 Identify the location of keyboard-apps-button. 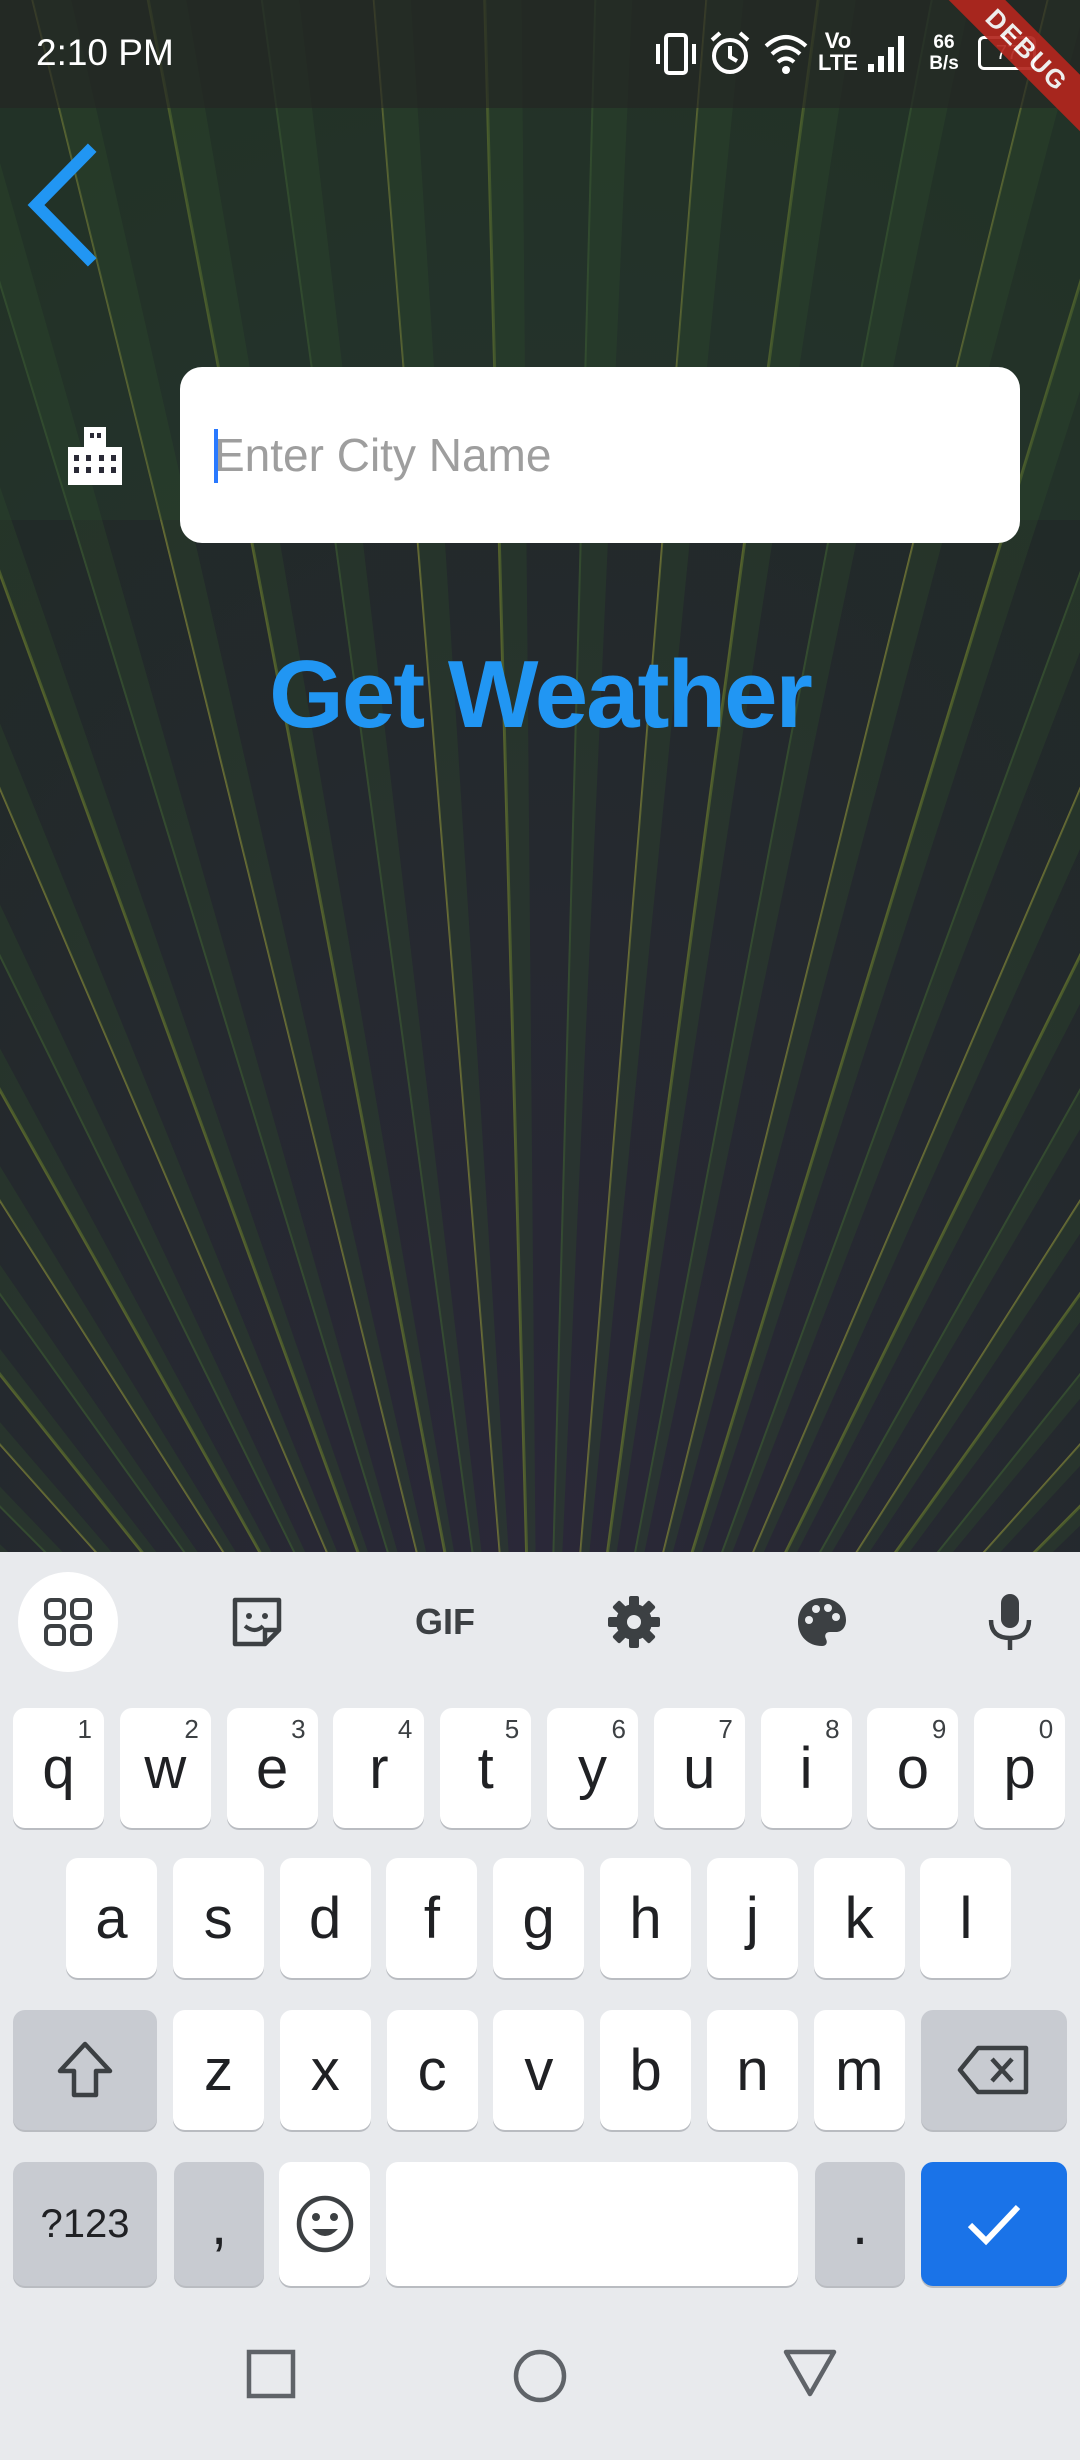
(68, 1622).